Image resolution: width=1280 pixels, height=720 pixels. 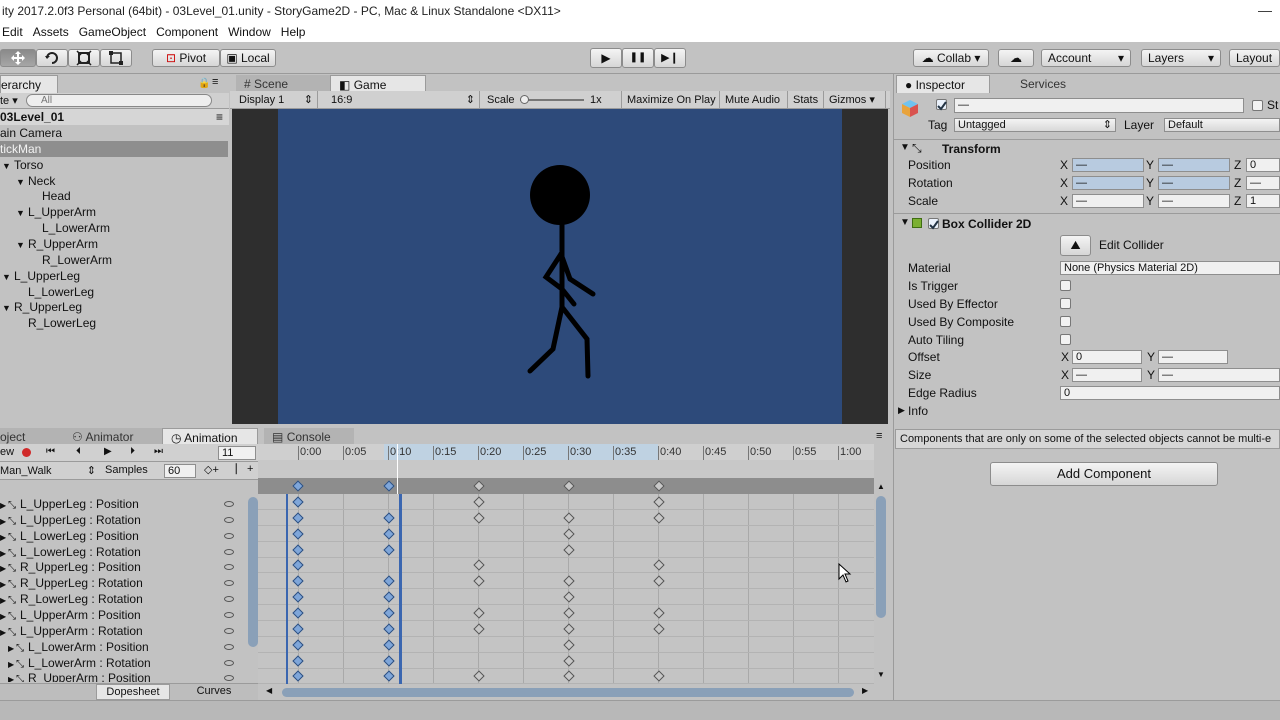 What do you see at coordinates (114, 212) in the screenshot?
I see `hierarchy-item: ▼ L_UpperArm` at bounding box center [114, 212].